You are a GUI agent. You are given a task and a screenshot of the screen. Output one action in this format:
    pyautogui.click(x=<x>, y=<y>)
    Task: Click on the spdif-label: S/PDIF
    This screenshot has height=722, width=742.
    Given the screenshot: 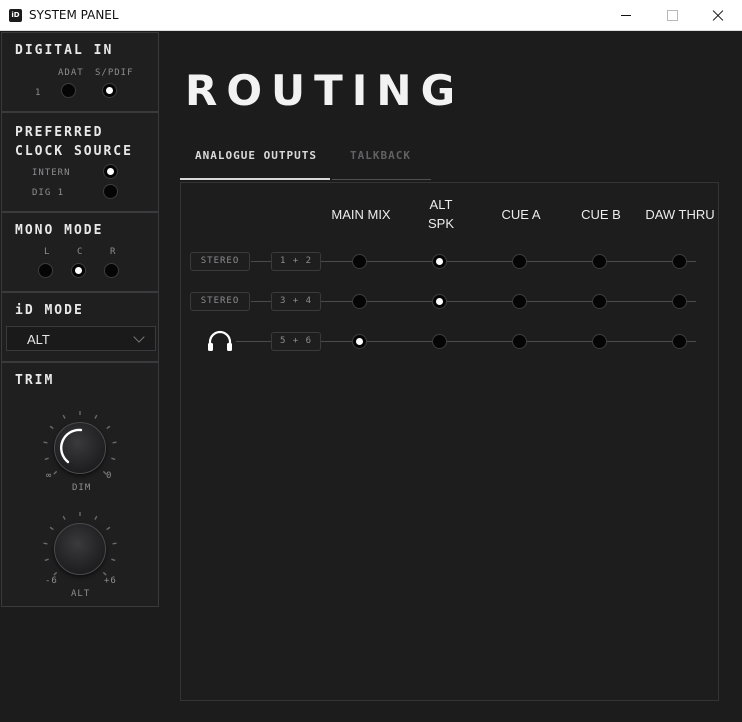 What is the action you would take?
    pyautogui.click(x=114, y=73)
    